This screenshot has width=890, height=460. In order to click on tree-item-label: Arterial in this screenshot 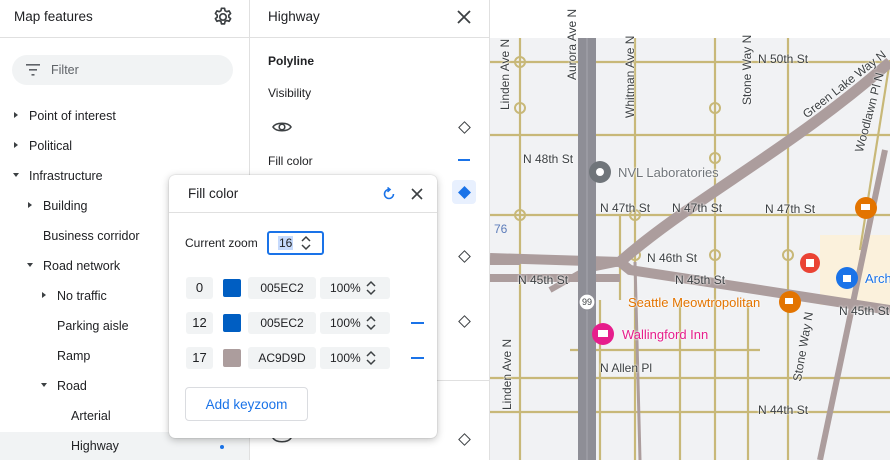, I will do `click(91, 416)`.